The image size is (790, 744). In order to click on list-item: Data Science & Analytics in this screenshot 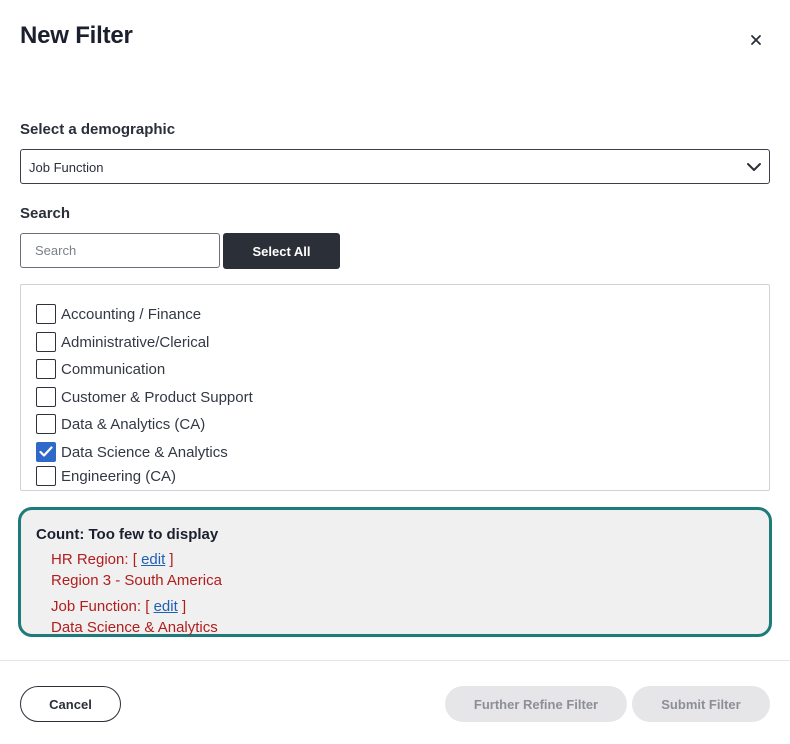, I will do `click(132, 452)`.